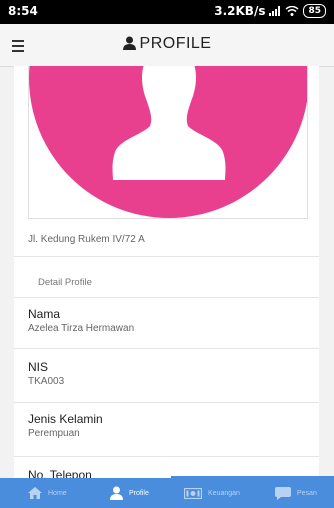 The image size is (334, 508). I want to click on status-indicators: 3.2KB/s 85, so click(270, 11).